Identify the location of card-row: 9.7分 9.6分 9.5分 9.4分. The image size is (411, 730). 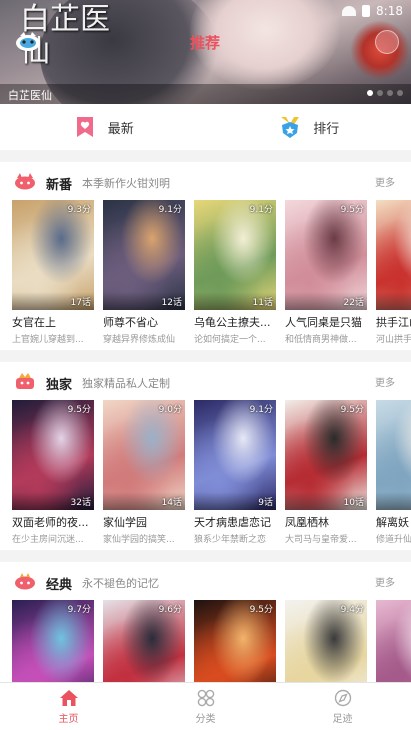
(211, 641).